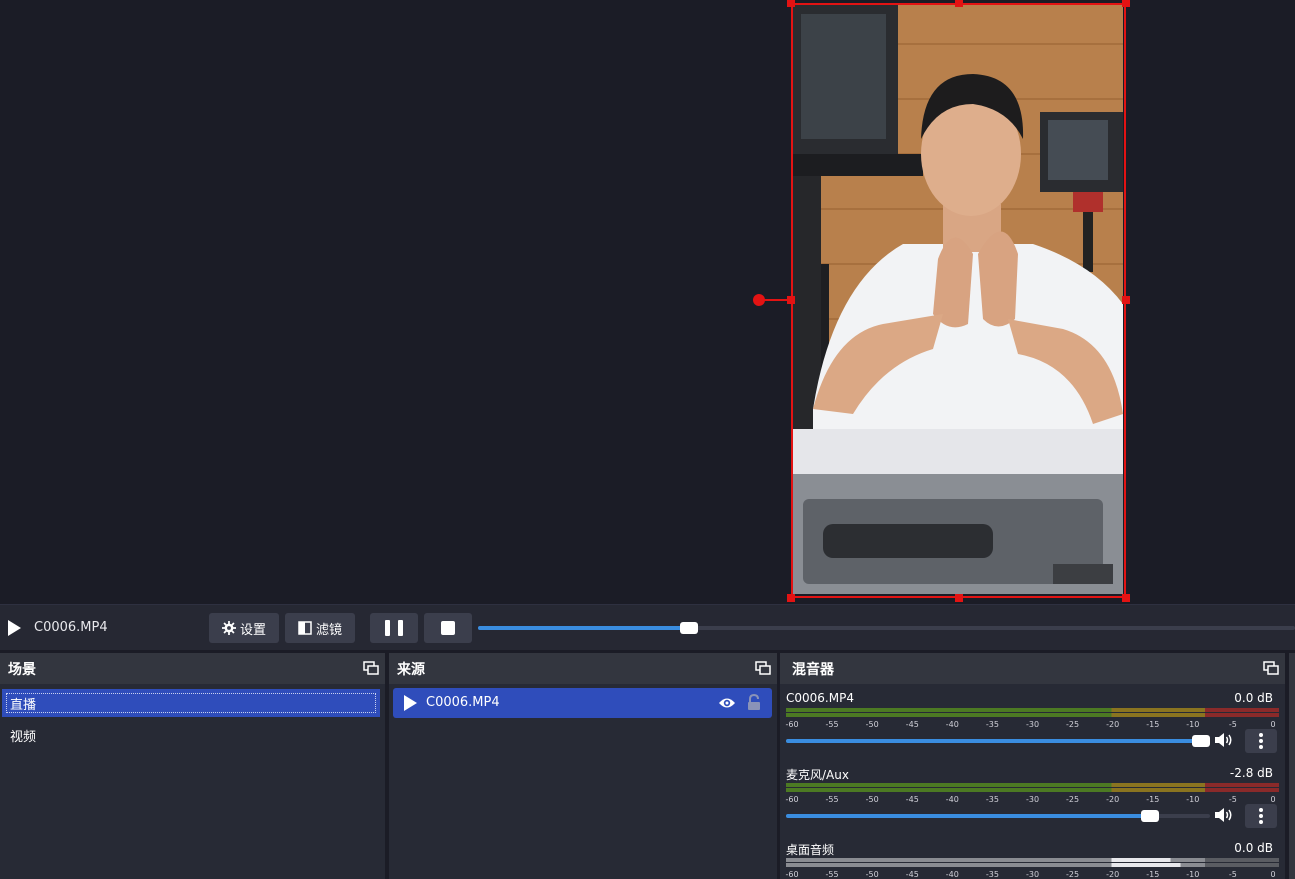 The width and height of the screenshot is (1295, 879). I want to click on eye-icon, so click(727, 703).